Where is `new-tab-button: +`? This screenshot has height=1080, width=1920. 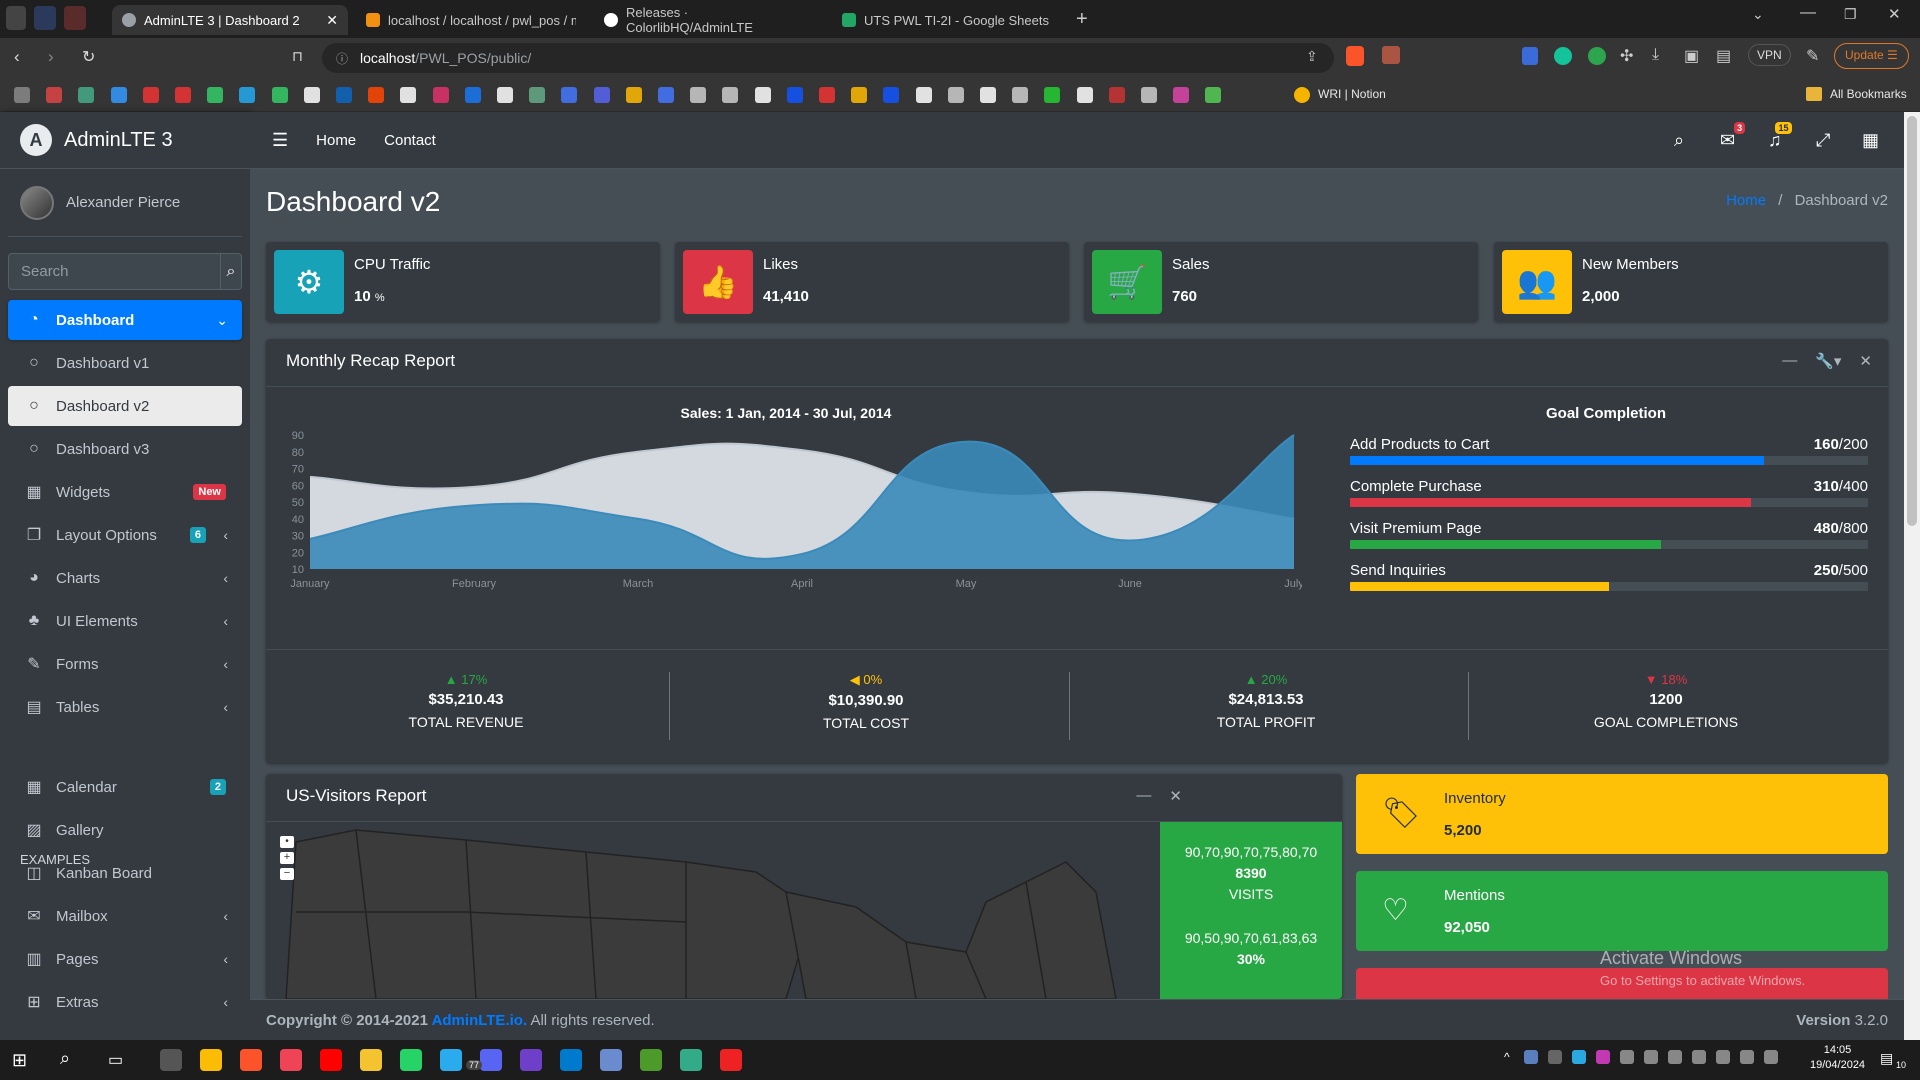 new-tab-button: + is located at coordinates (1082, 19).